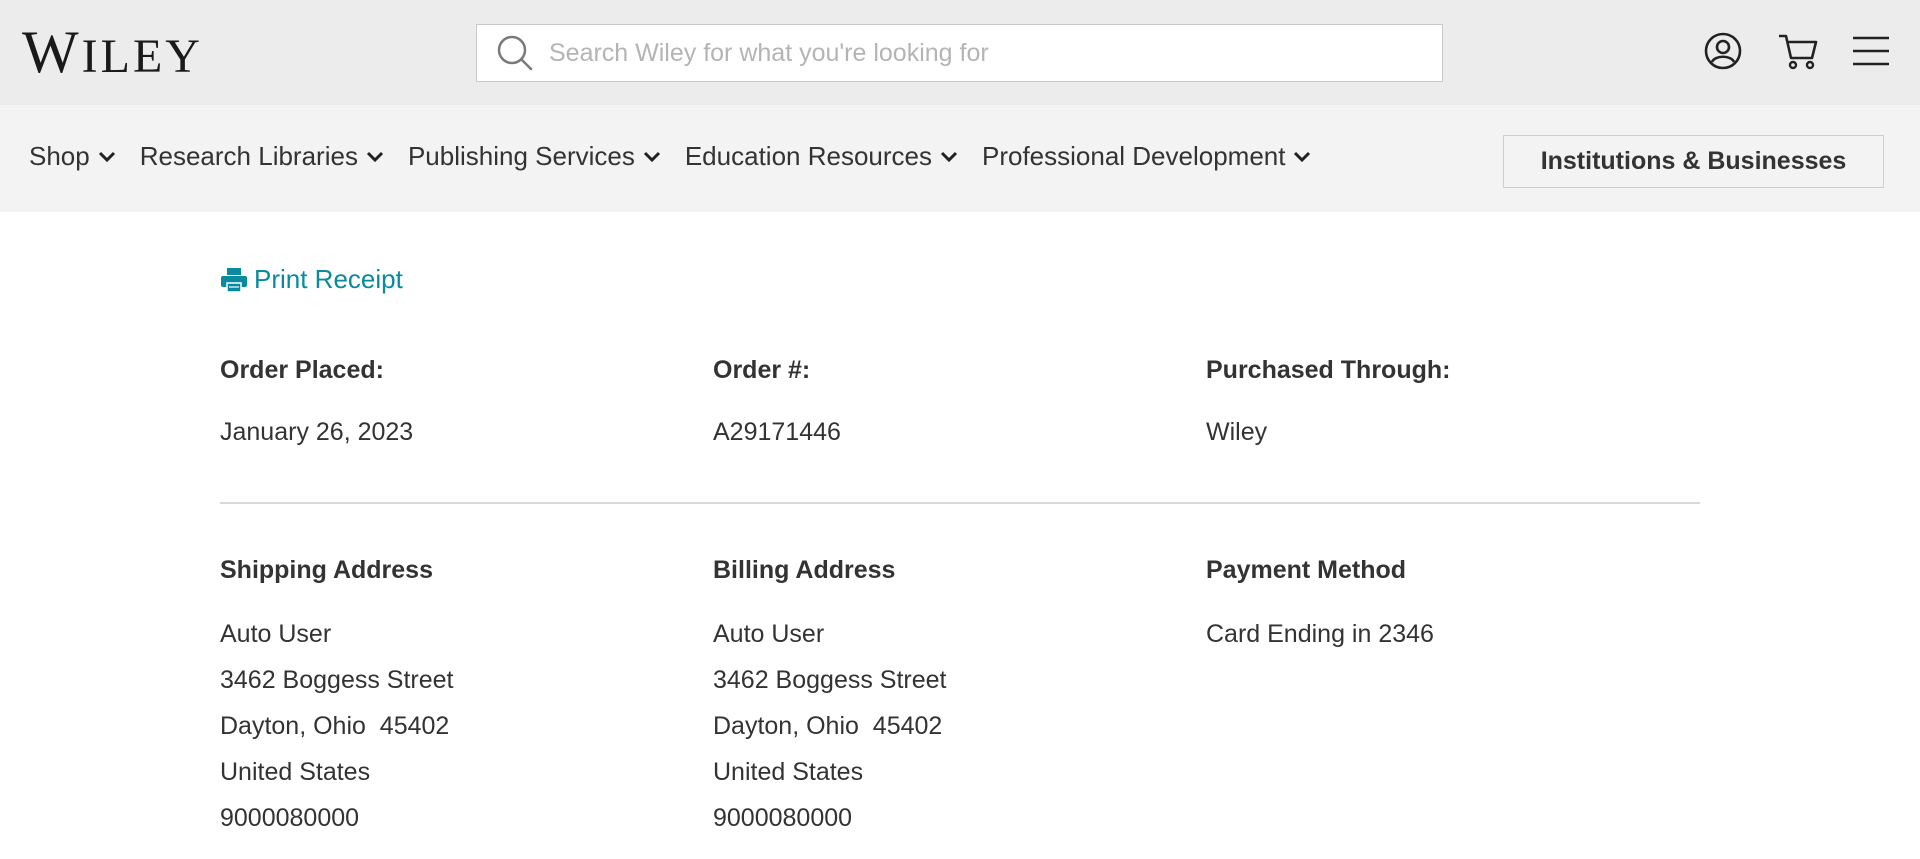 The height and width of the screenshot is (859, 1920). What do you see at coordinates (821, 156) in the screenshot?
I see `nav-item-education-resources: Education Resources` at bounding box center [821, 156].